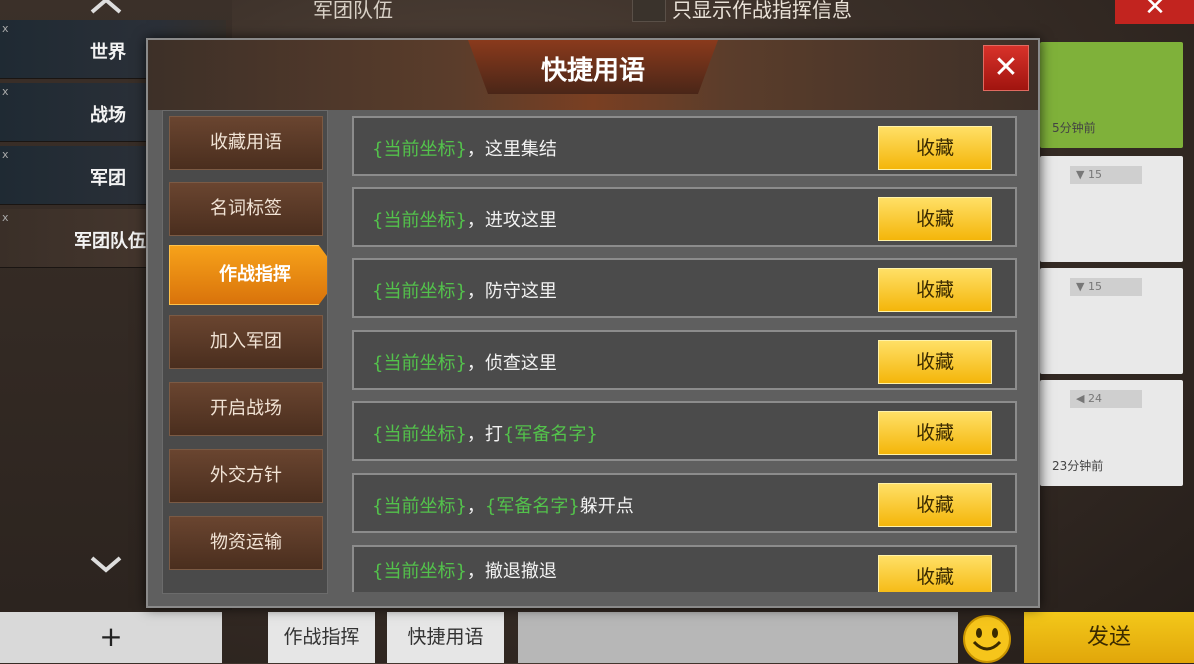 The height and width of the screenshot is (664, 1194). What do you see at coordinates (762, 11) in the screenshot?
I see `filter-label: 只显示作战指挥信息` at bounding box center [762, 11].